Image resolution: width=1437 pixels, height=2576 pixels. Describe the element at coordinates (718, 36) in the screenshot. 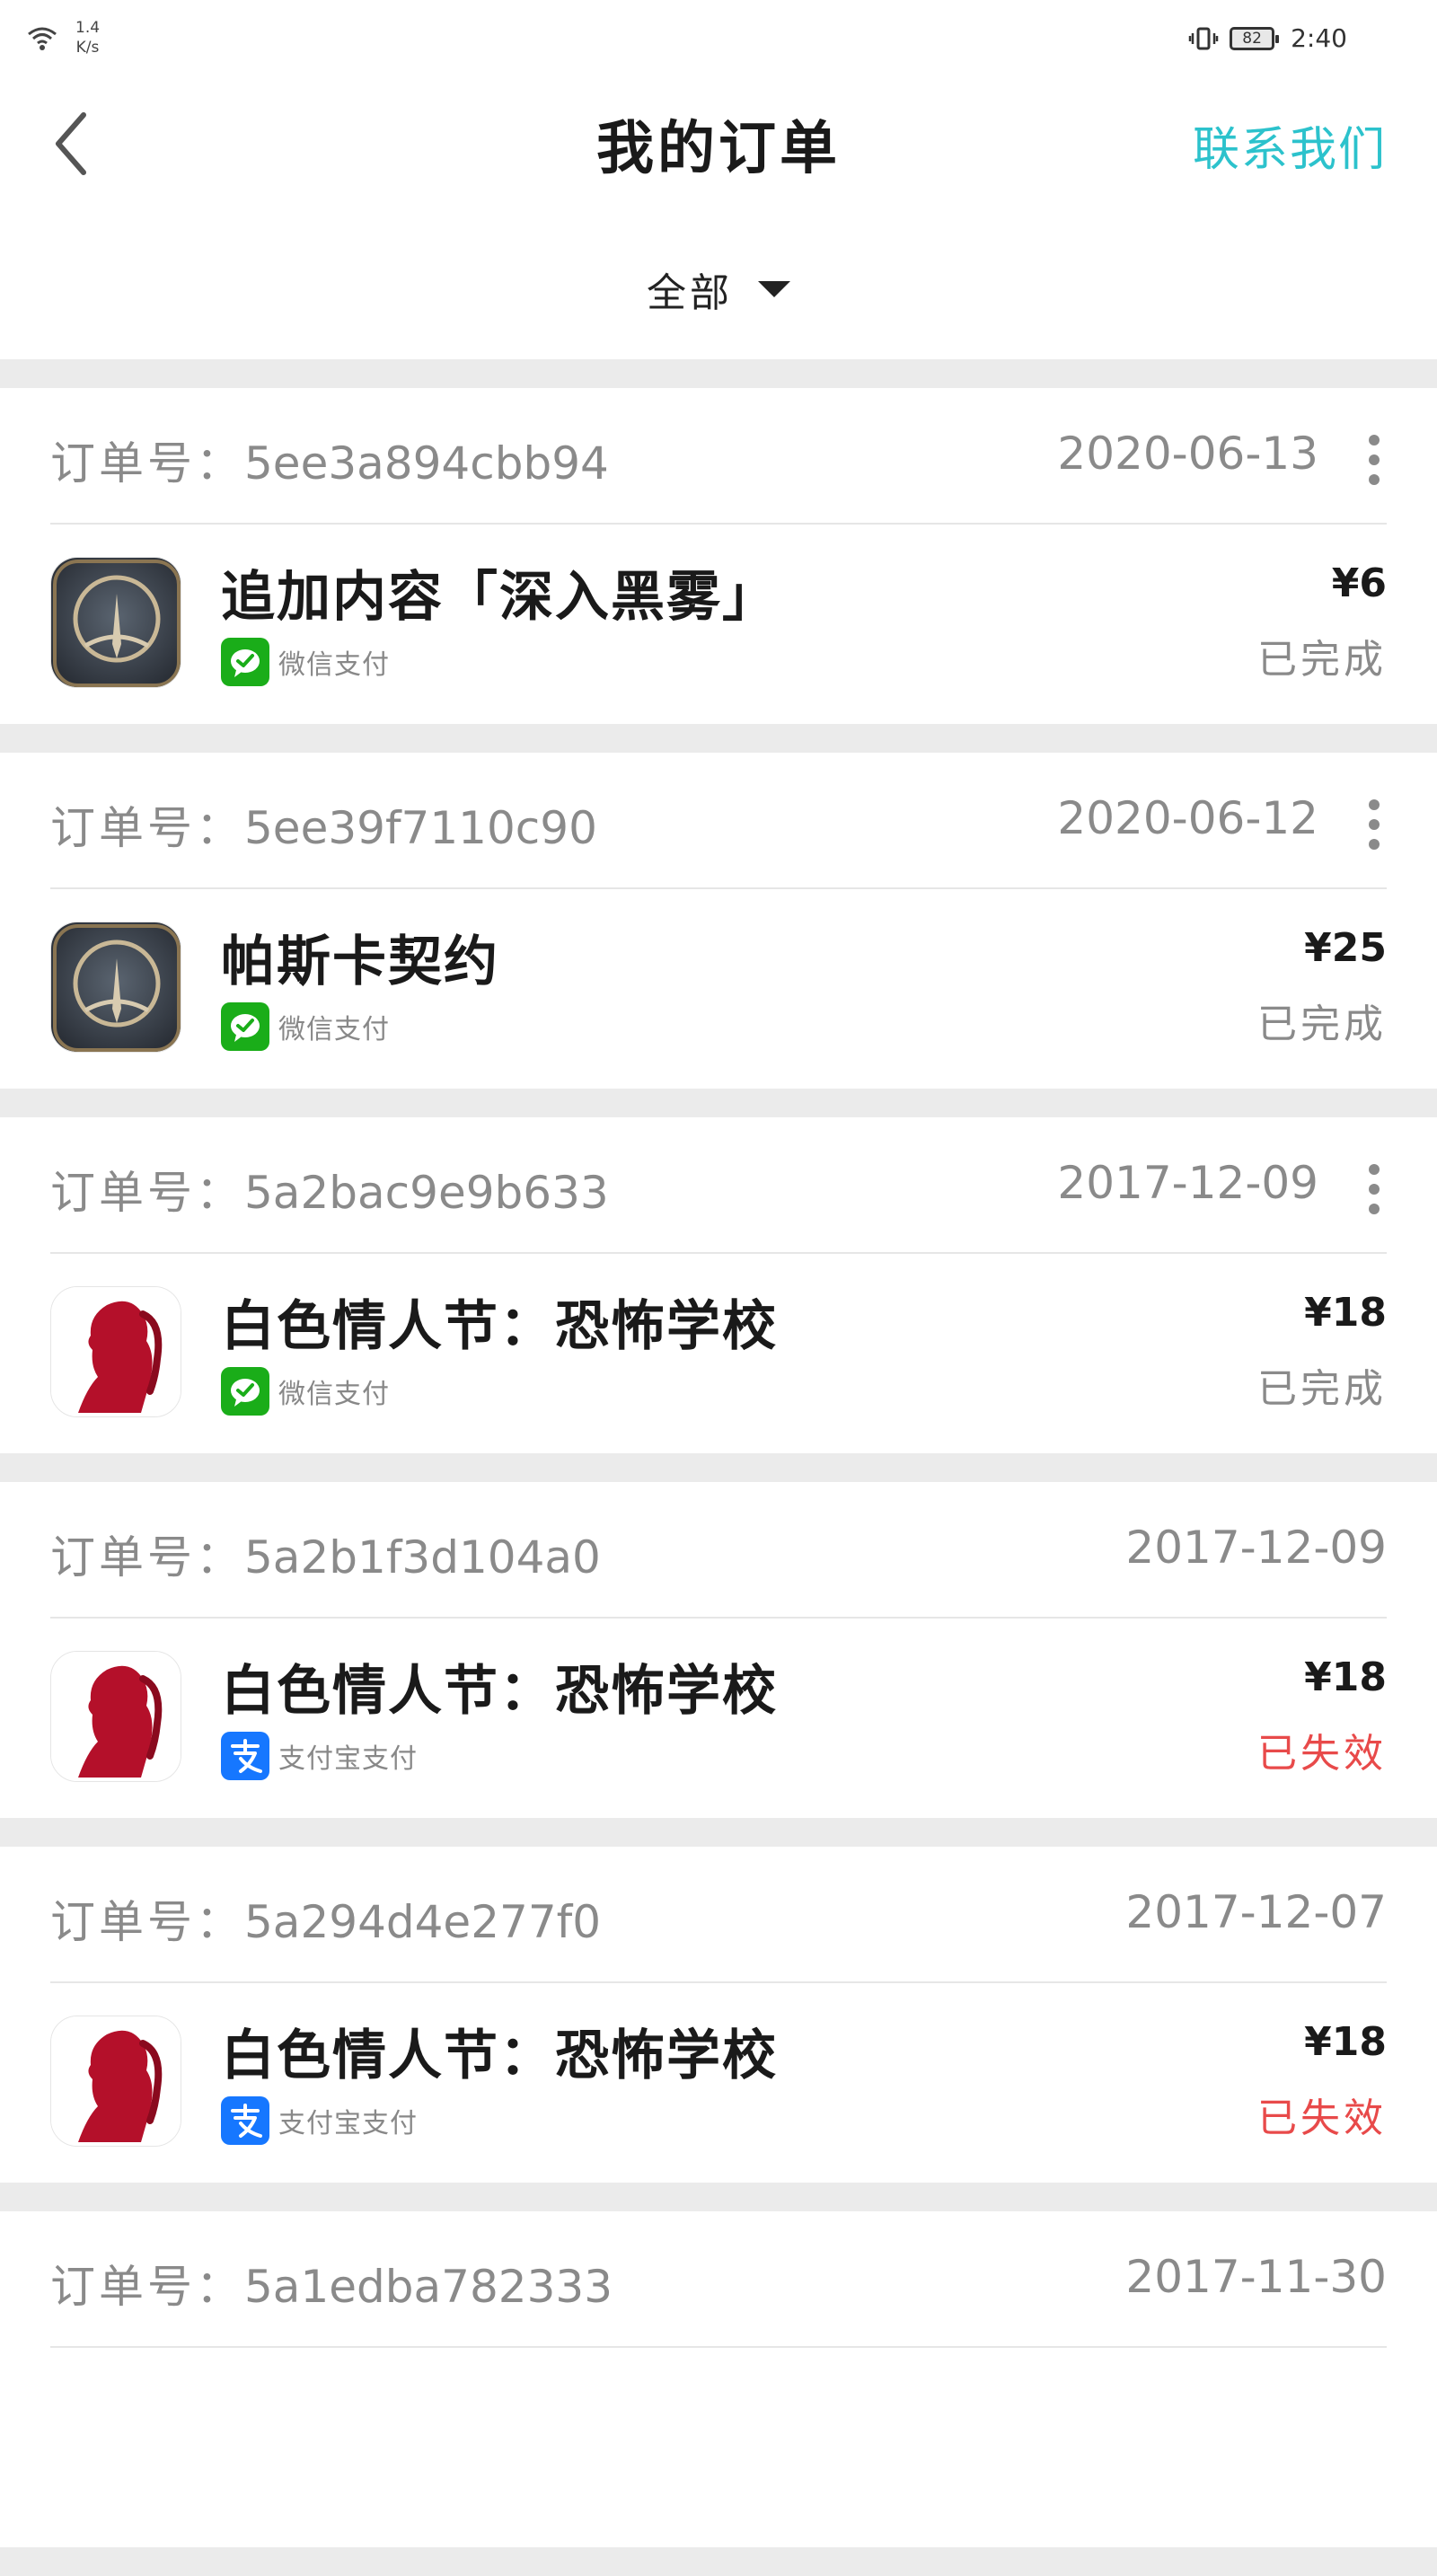

I see `status-bar: 1.4 K/s 82 2:40` at that location.